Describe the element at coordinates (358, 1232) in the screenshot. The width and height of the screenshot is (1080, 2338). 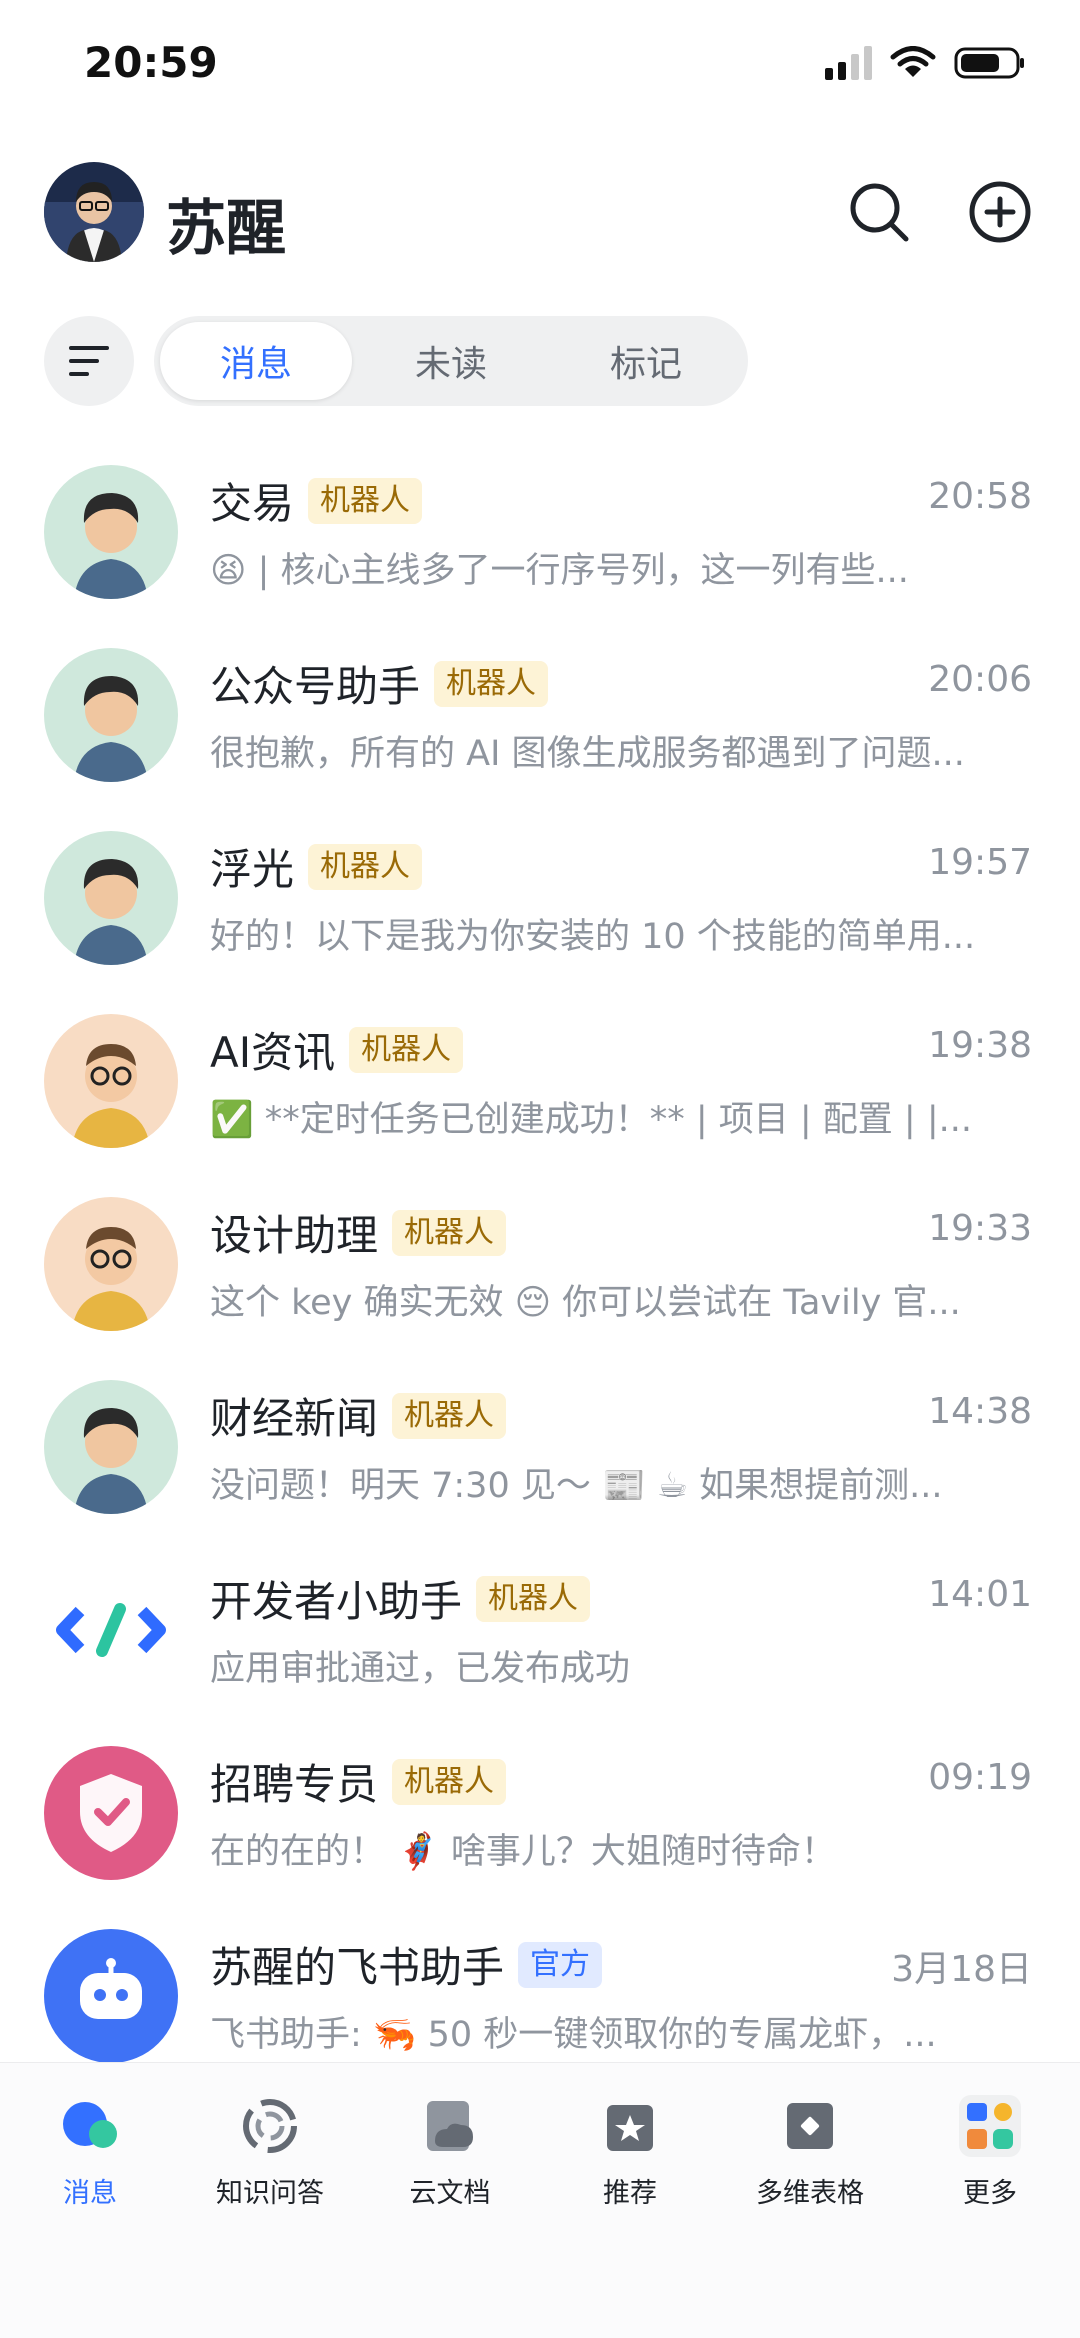
I see `chat-name: 设计助理 机器人` at that location.